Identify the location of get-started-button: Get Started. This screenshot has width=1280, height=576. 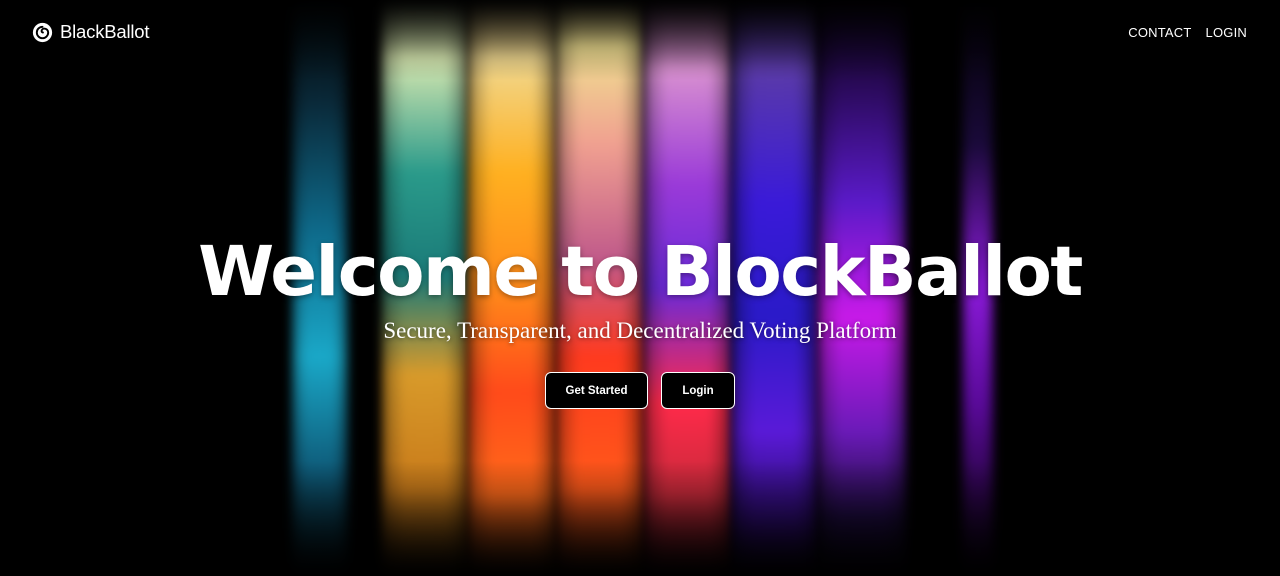
(596, 390).